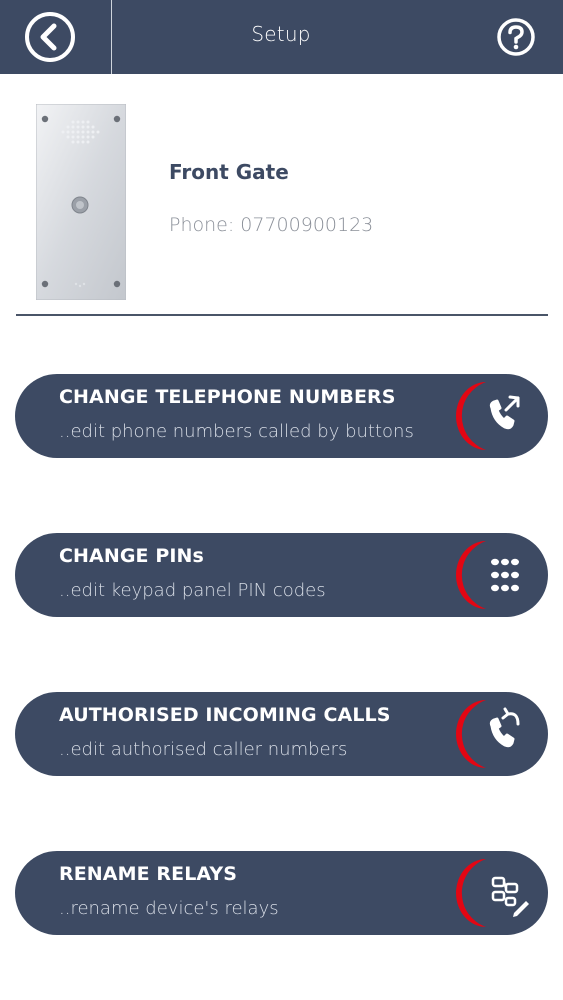 Image resolution: width=563 pixels, height=1000 pixels. What do you see at coordinates (131, 556) in the screenshot?
I see `button-title: CHANGE PINs` at bounding box center [131, 556].